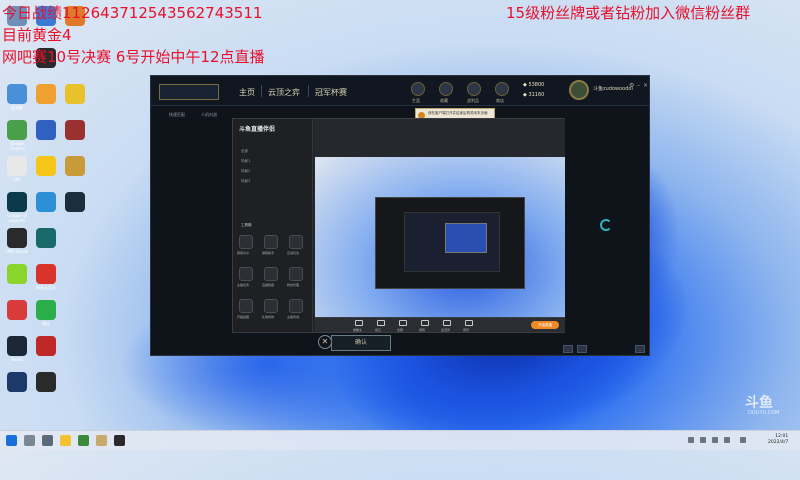 This screenshot has width=800, height=480. I want to click on desktop-icon: 网易云音乐, so click(46, 277).